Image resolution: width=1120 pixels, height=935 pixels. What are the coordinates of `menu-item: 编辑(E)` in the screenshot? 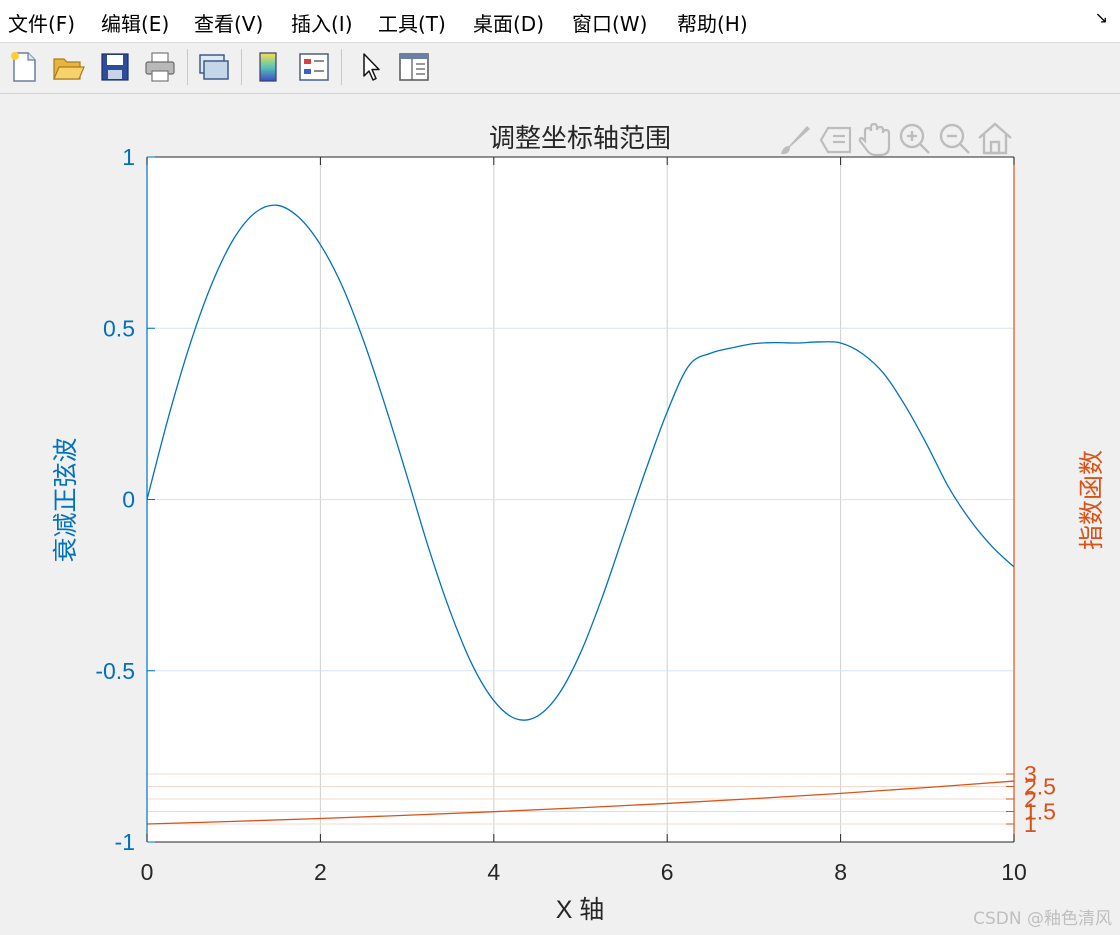 It's located at (135, 22).